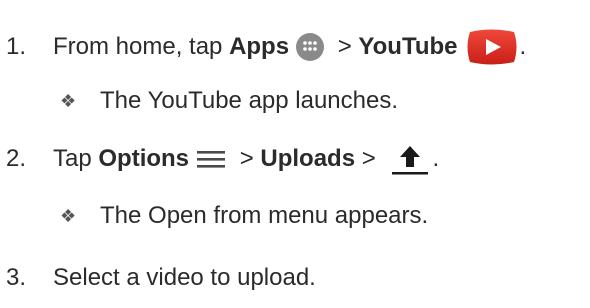 The width and height of the screenshot is (590, 308). I want to click on step-2-suffix: ., so click(436, 158).